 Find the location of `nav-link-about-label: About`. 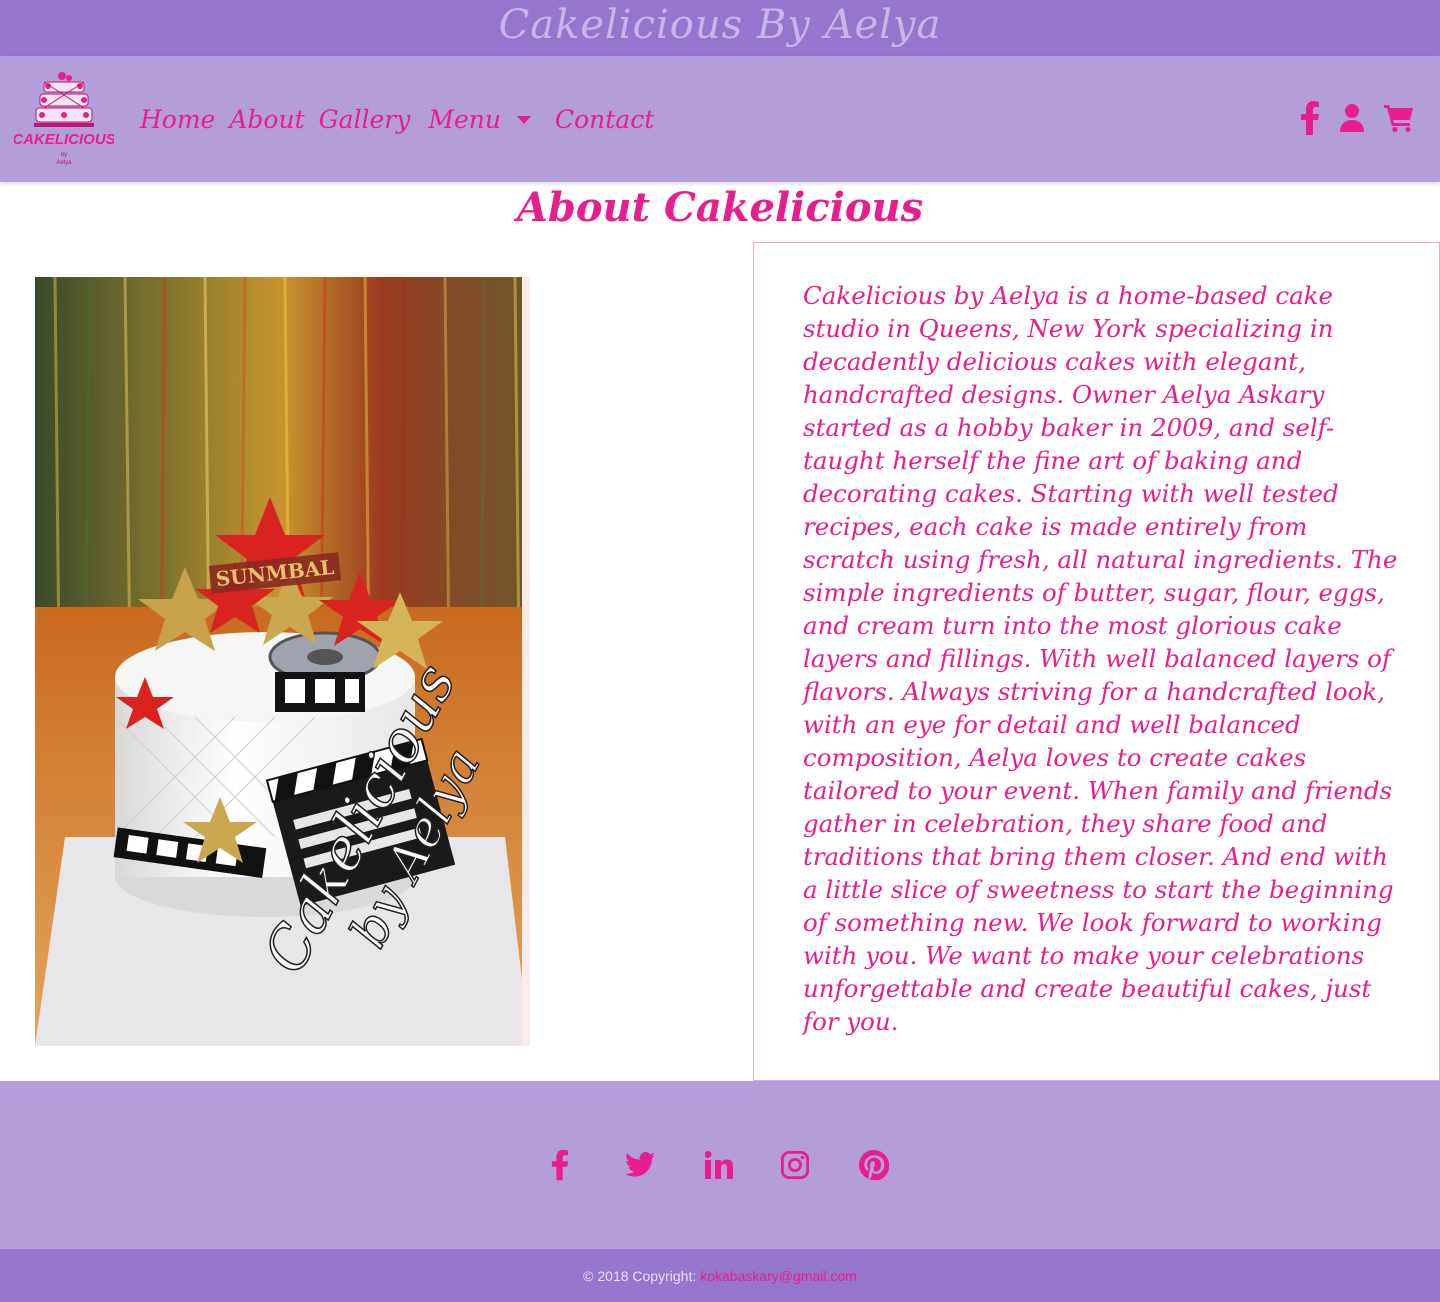

nav-link-about-label: About is located at coordinates (267, 119).